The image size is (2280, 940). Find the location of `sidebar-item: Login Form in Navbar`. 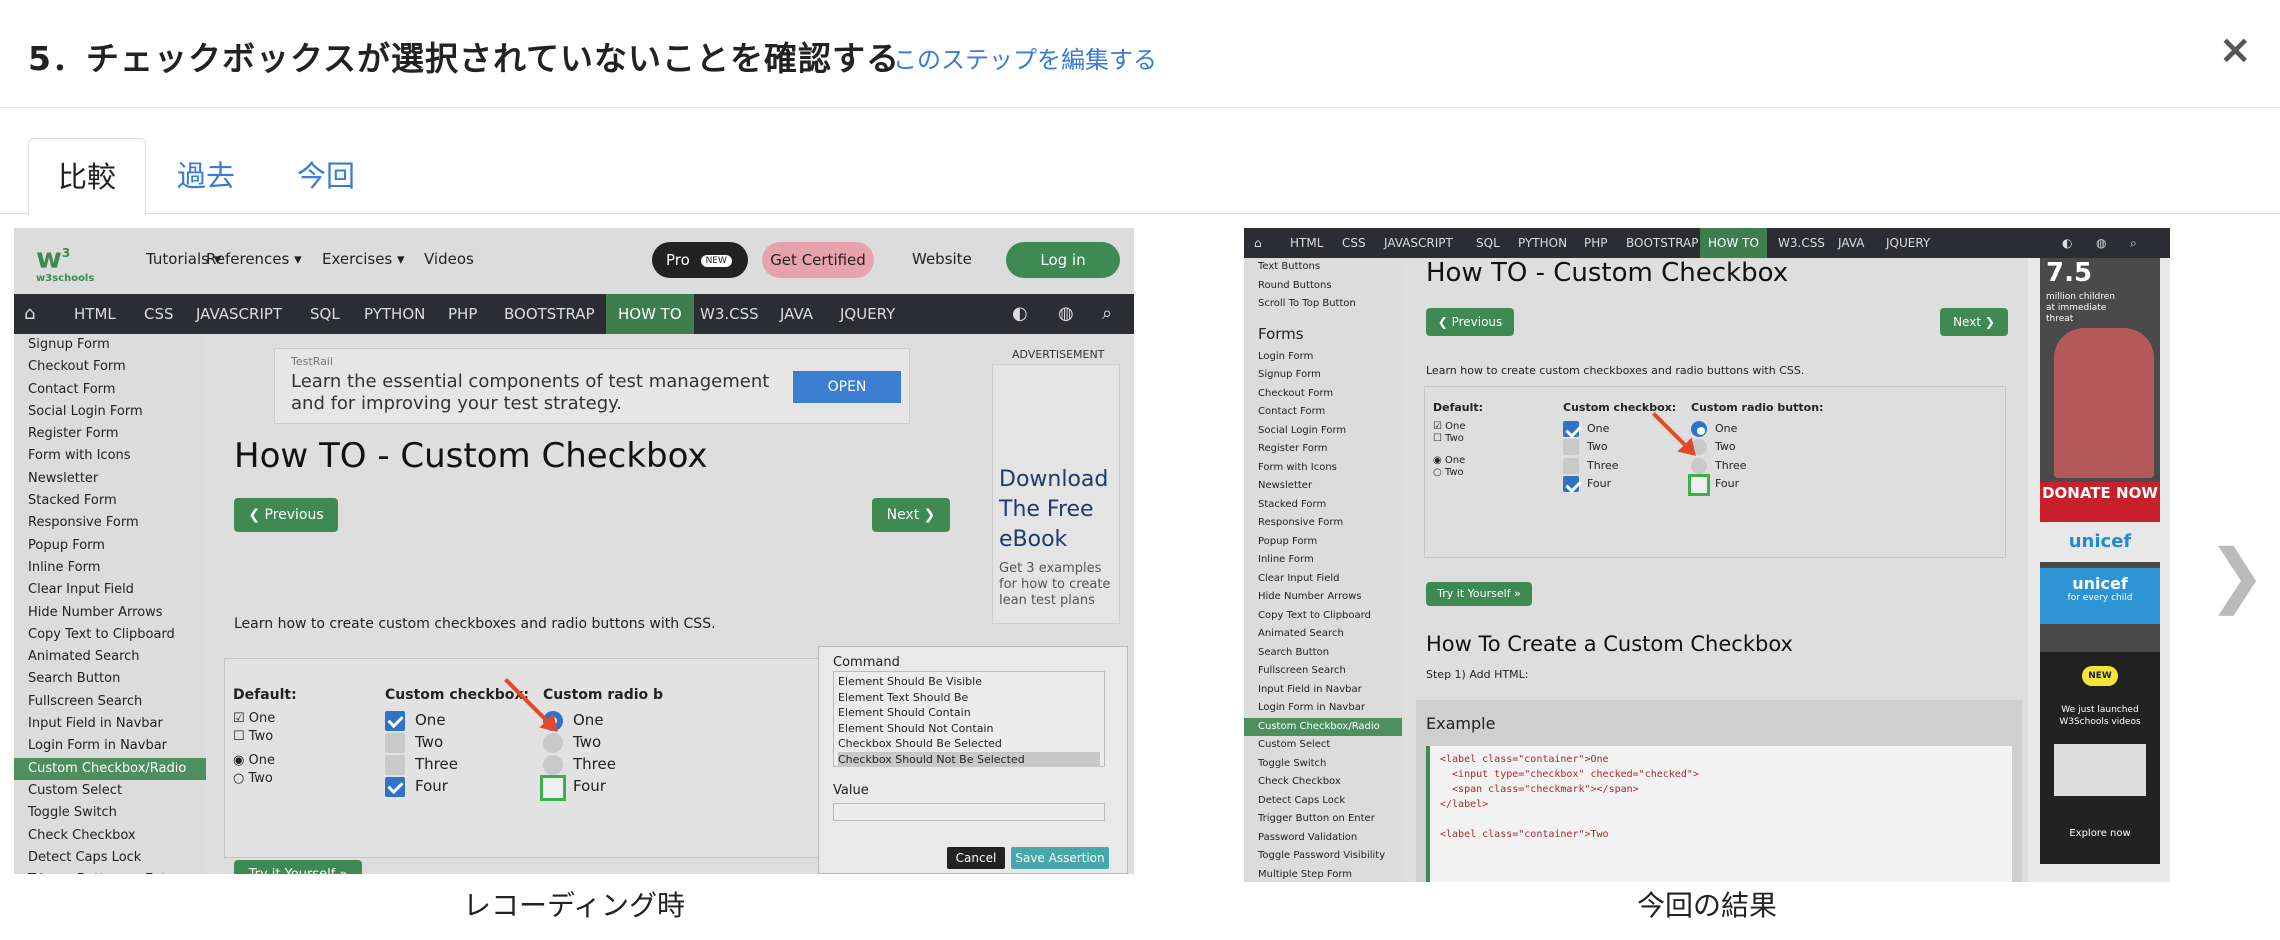

sidebar-item: Login Form in Navbar is located at coordinates (1323, 708).